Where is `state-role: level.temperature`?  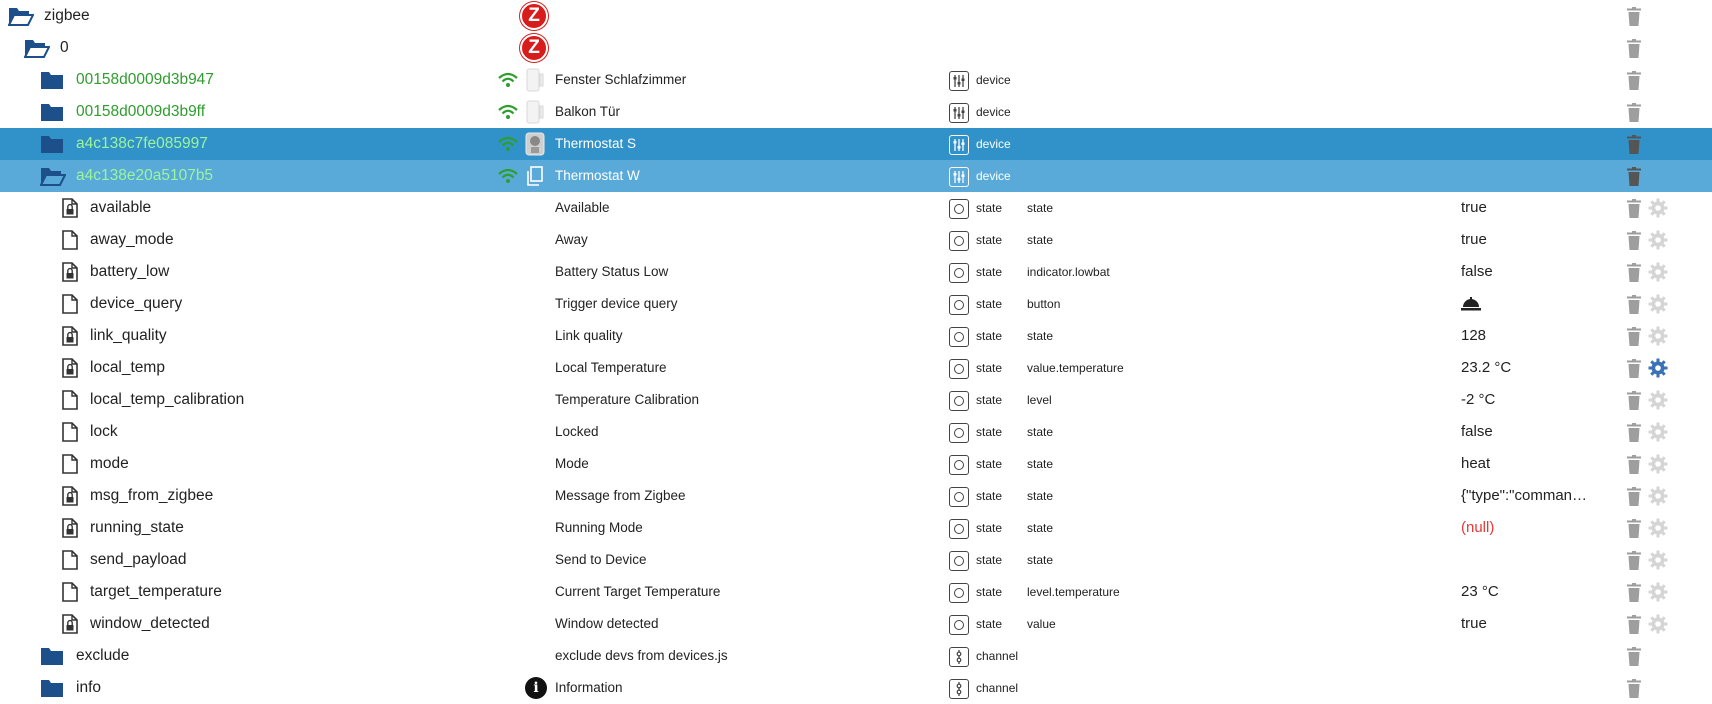
state-role: level.temperature is located at coordinates (1073, 592).